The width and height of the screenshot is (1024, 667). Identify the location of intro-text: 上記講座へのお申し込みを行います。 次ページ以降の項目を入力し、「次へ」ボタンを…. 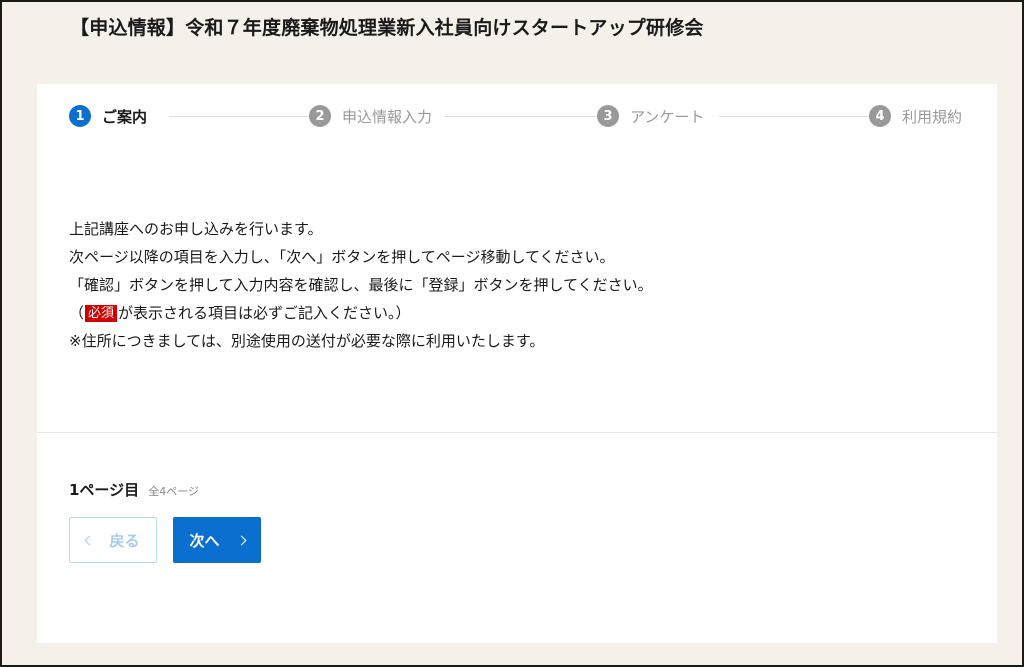
(361, 285).